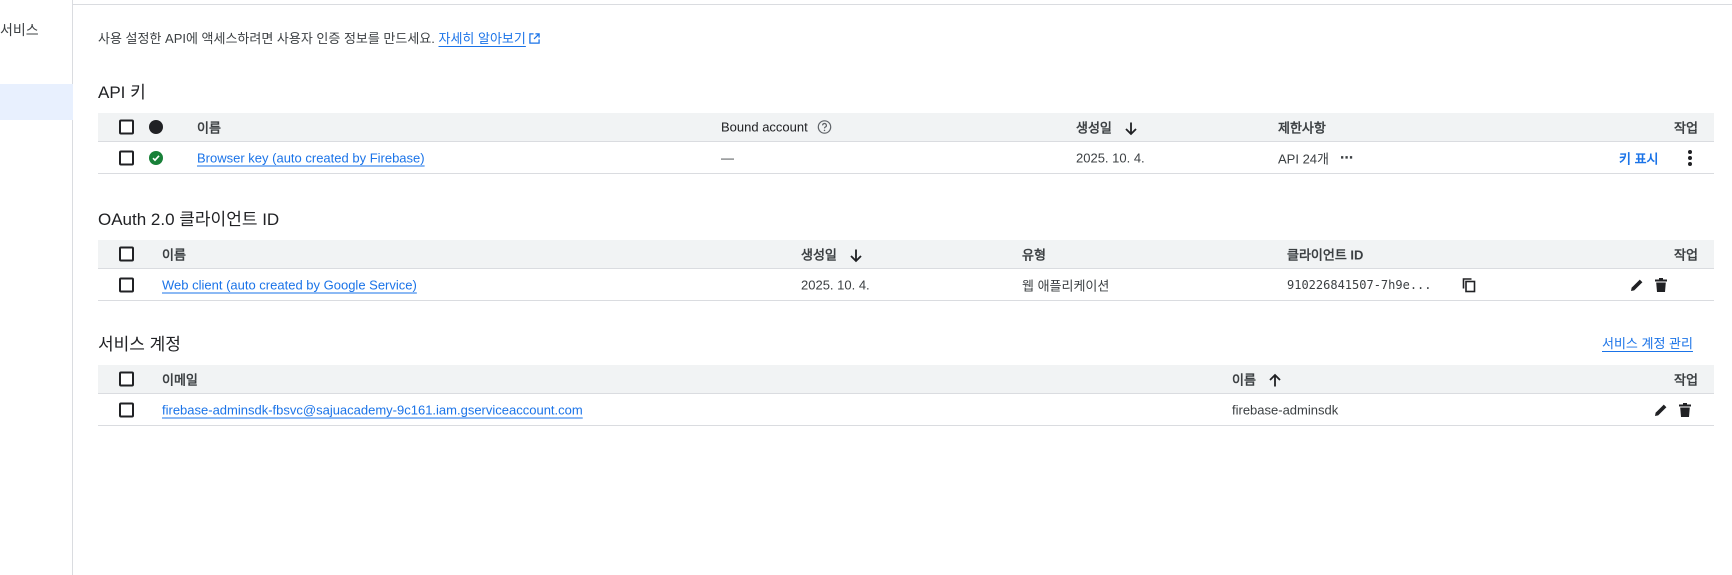  Describe the element at coordinates (139, 344) in the screenshot. I see `service-accounts-title: 서비스 계정` at that location.